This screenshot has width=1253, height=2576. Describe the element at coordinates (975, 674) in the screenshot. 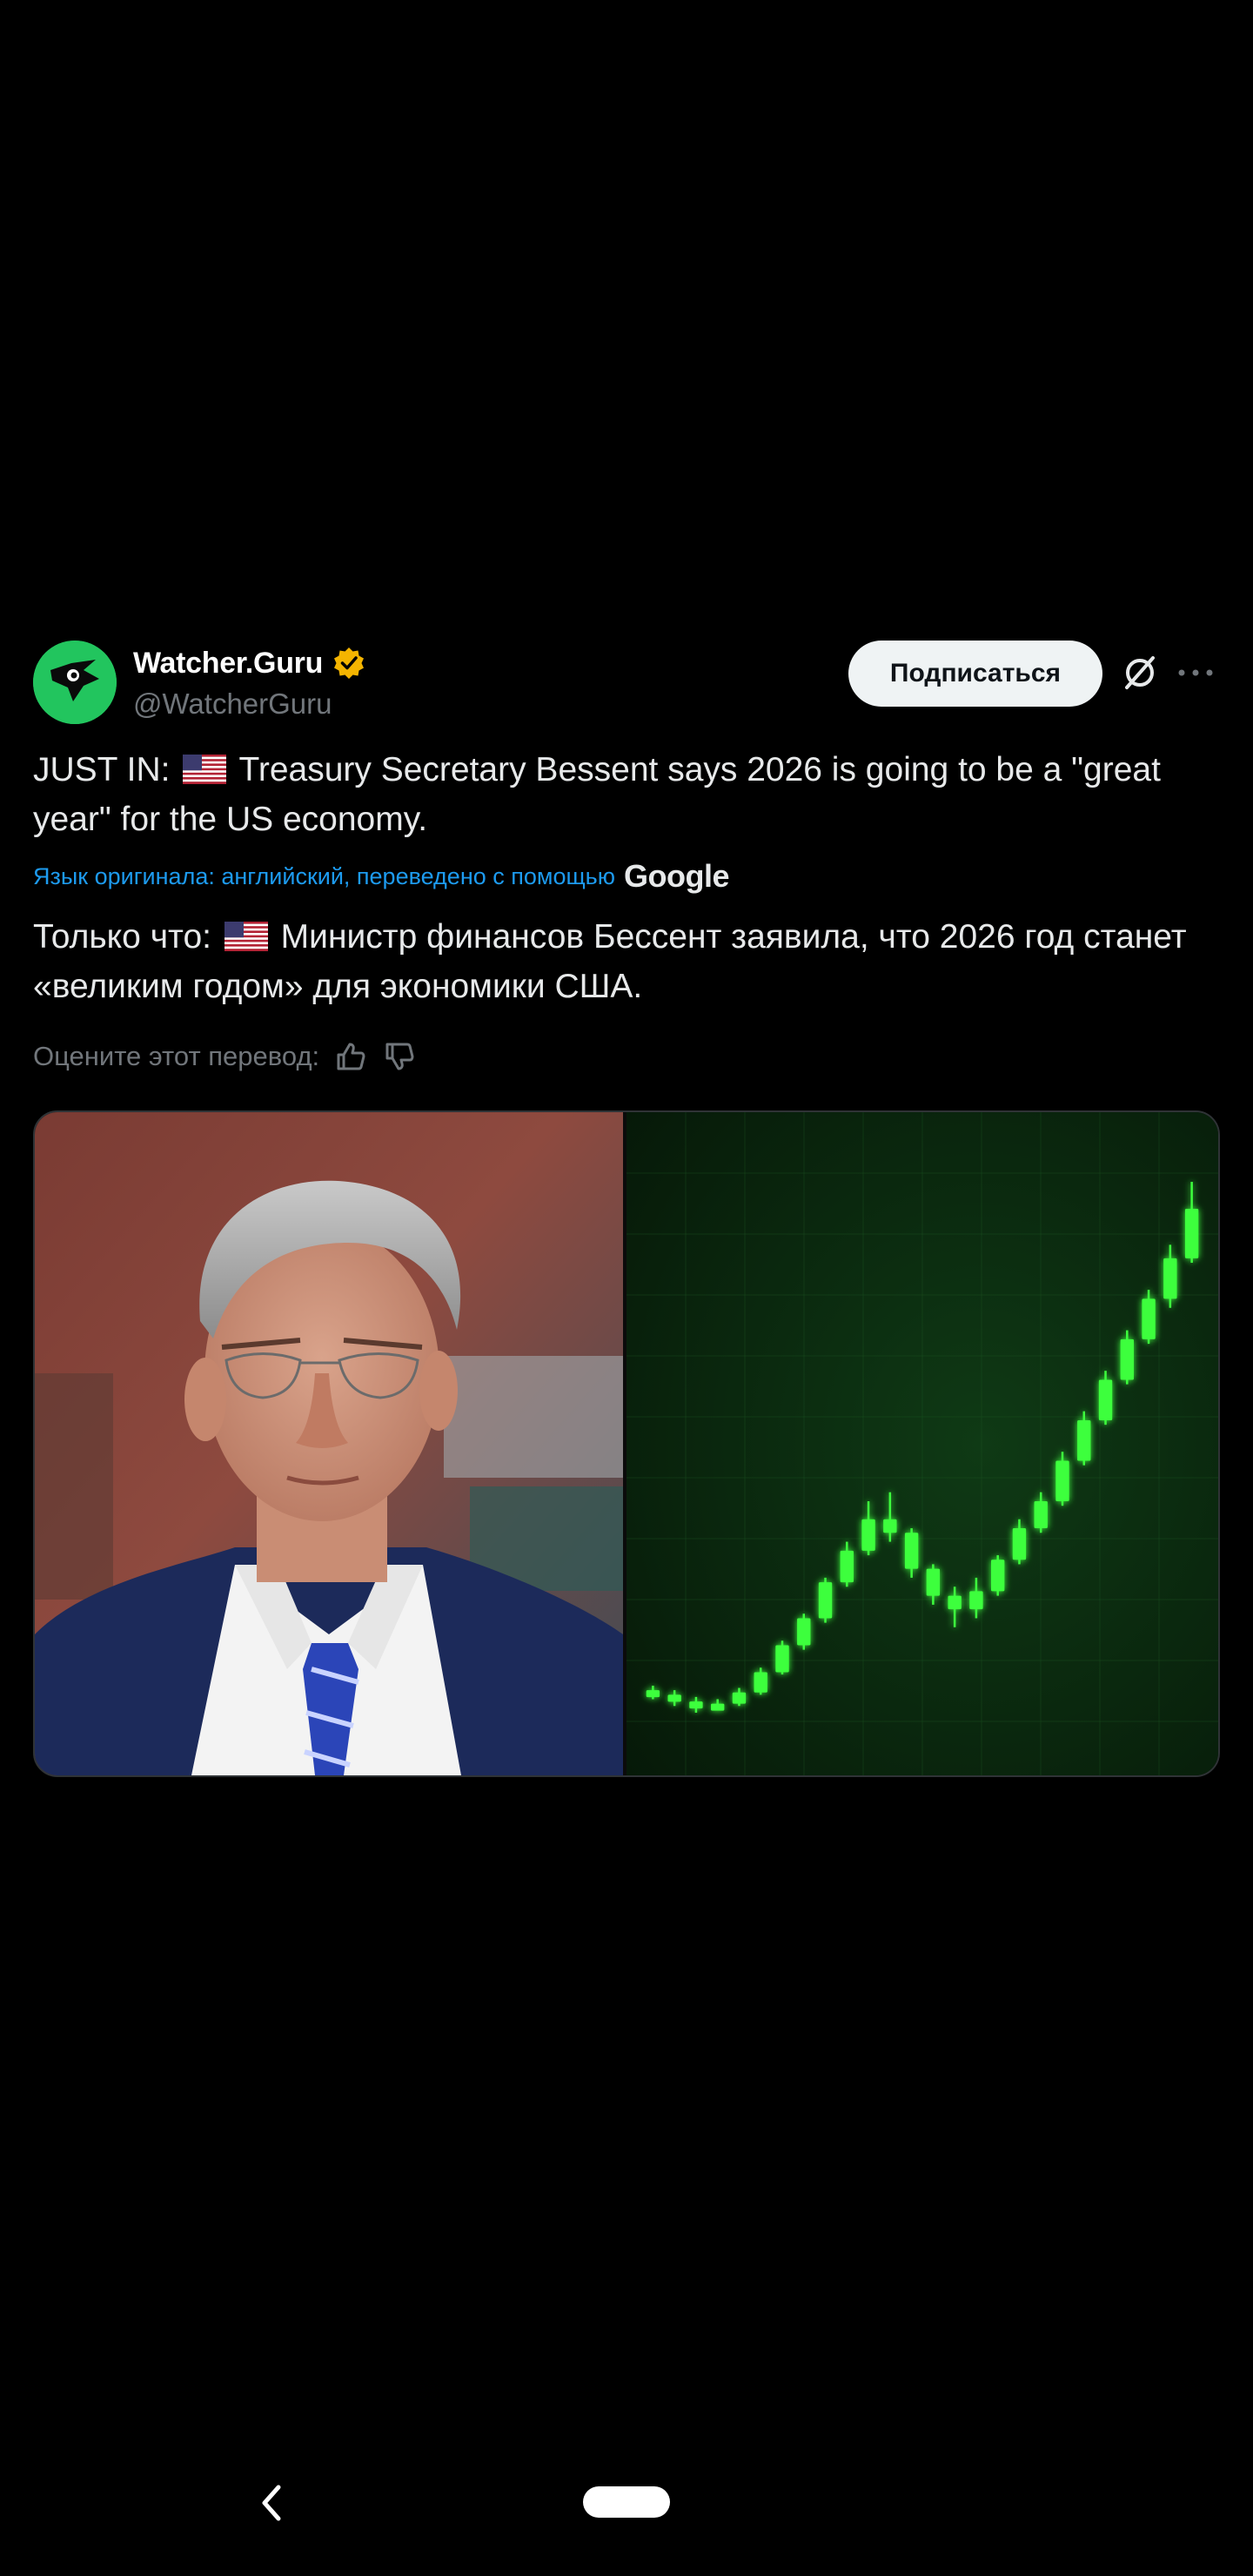

I see `subscribe-button: Подписаться` at that location.